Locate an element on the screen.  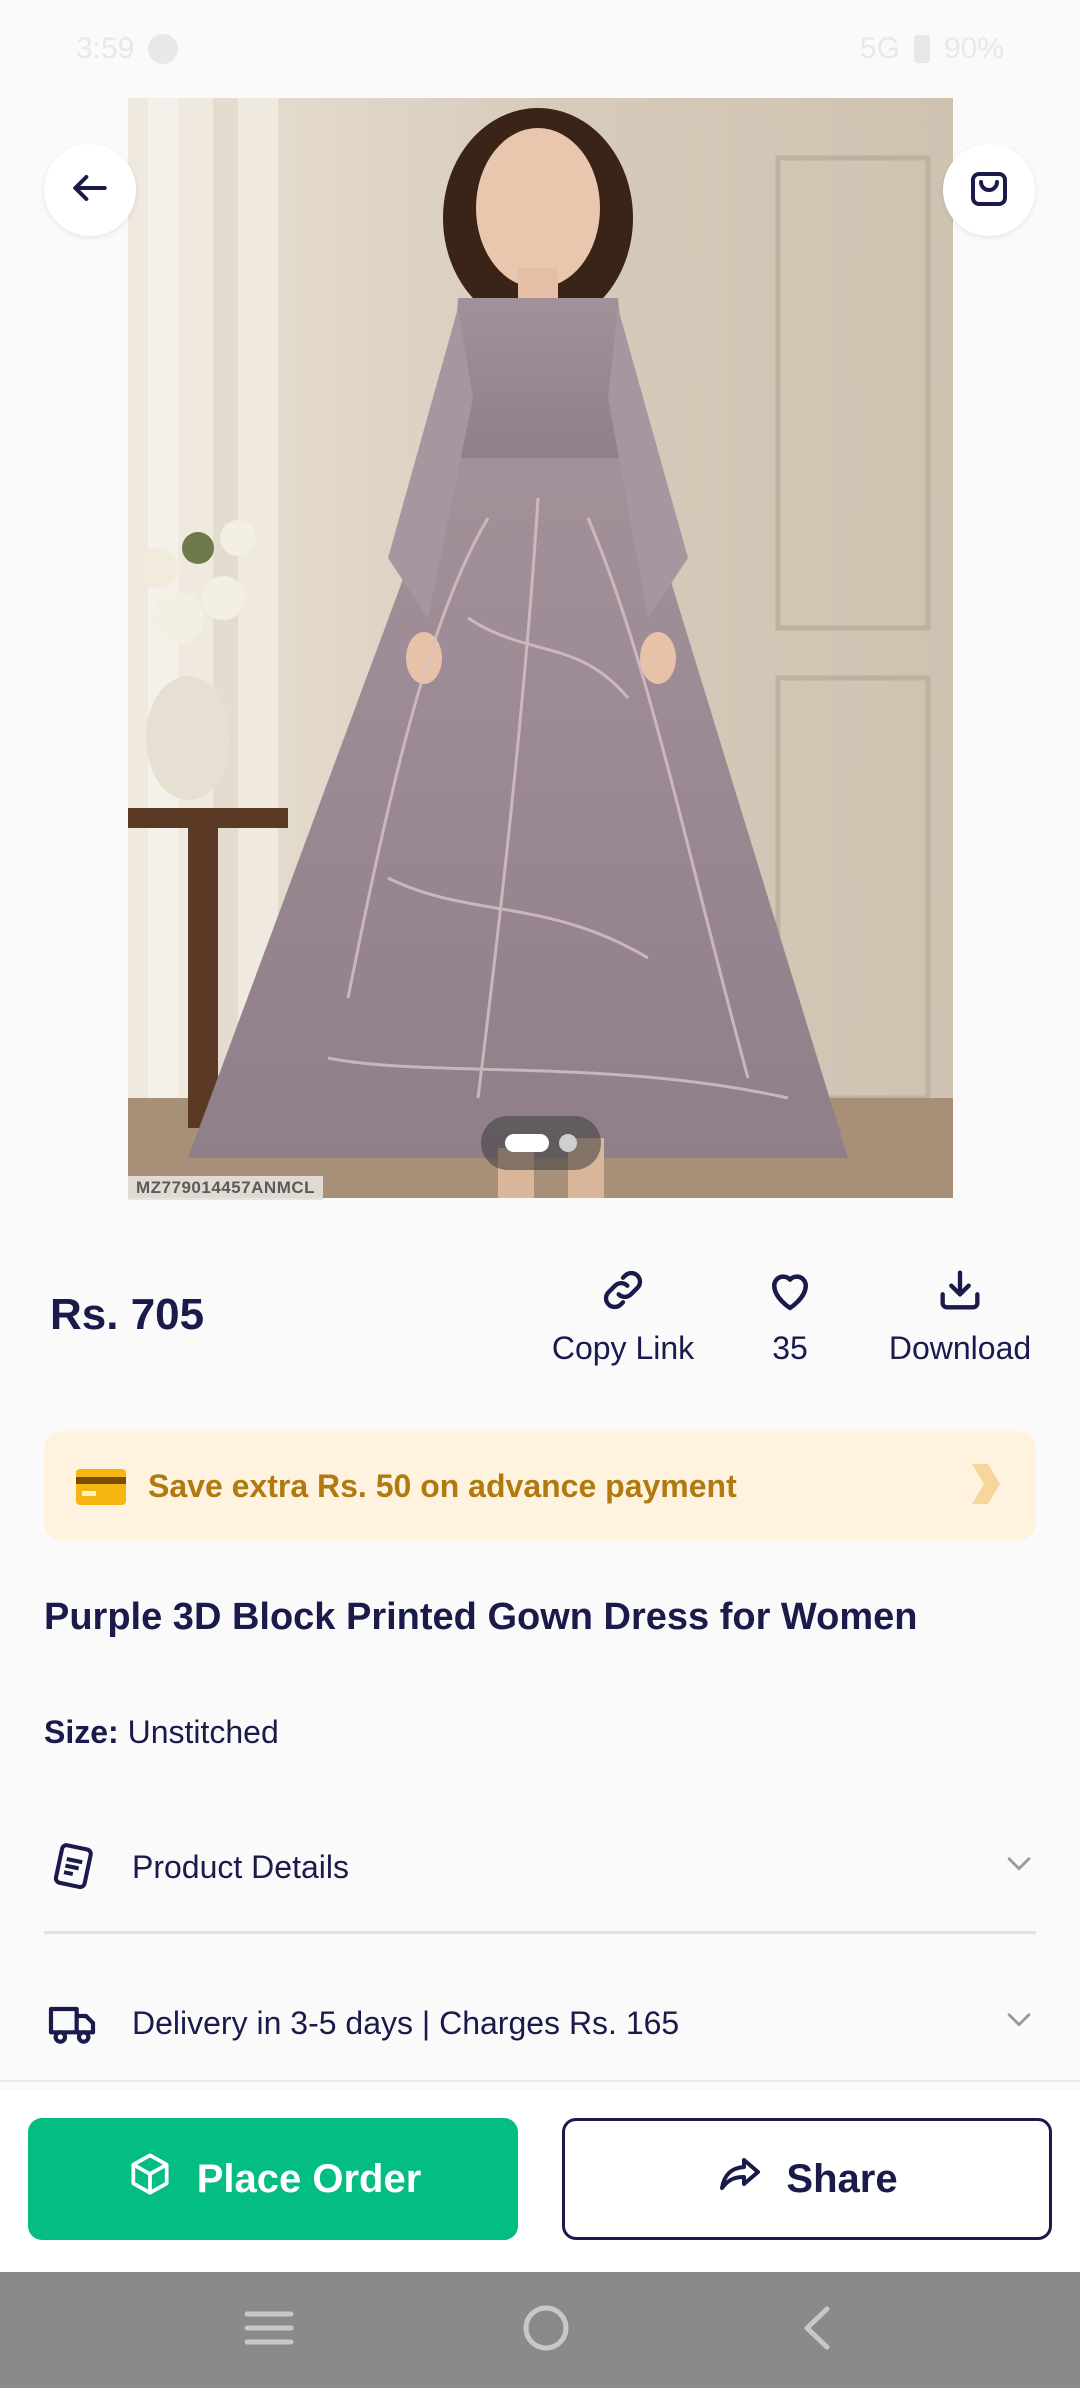
menu-icon is located at coordinates (269, 2330).